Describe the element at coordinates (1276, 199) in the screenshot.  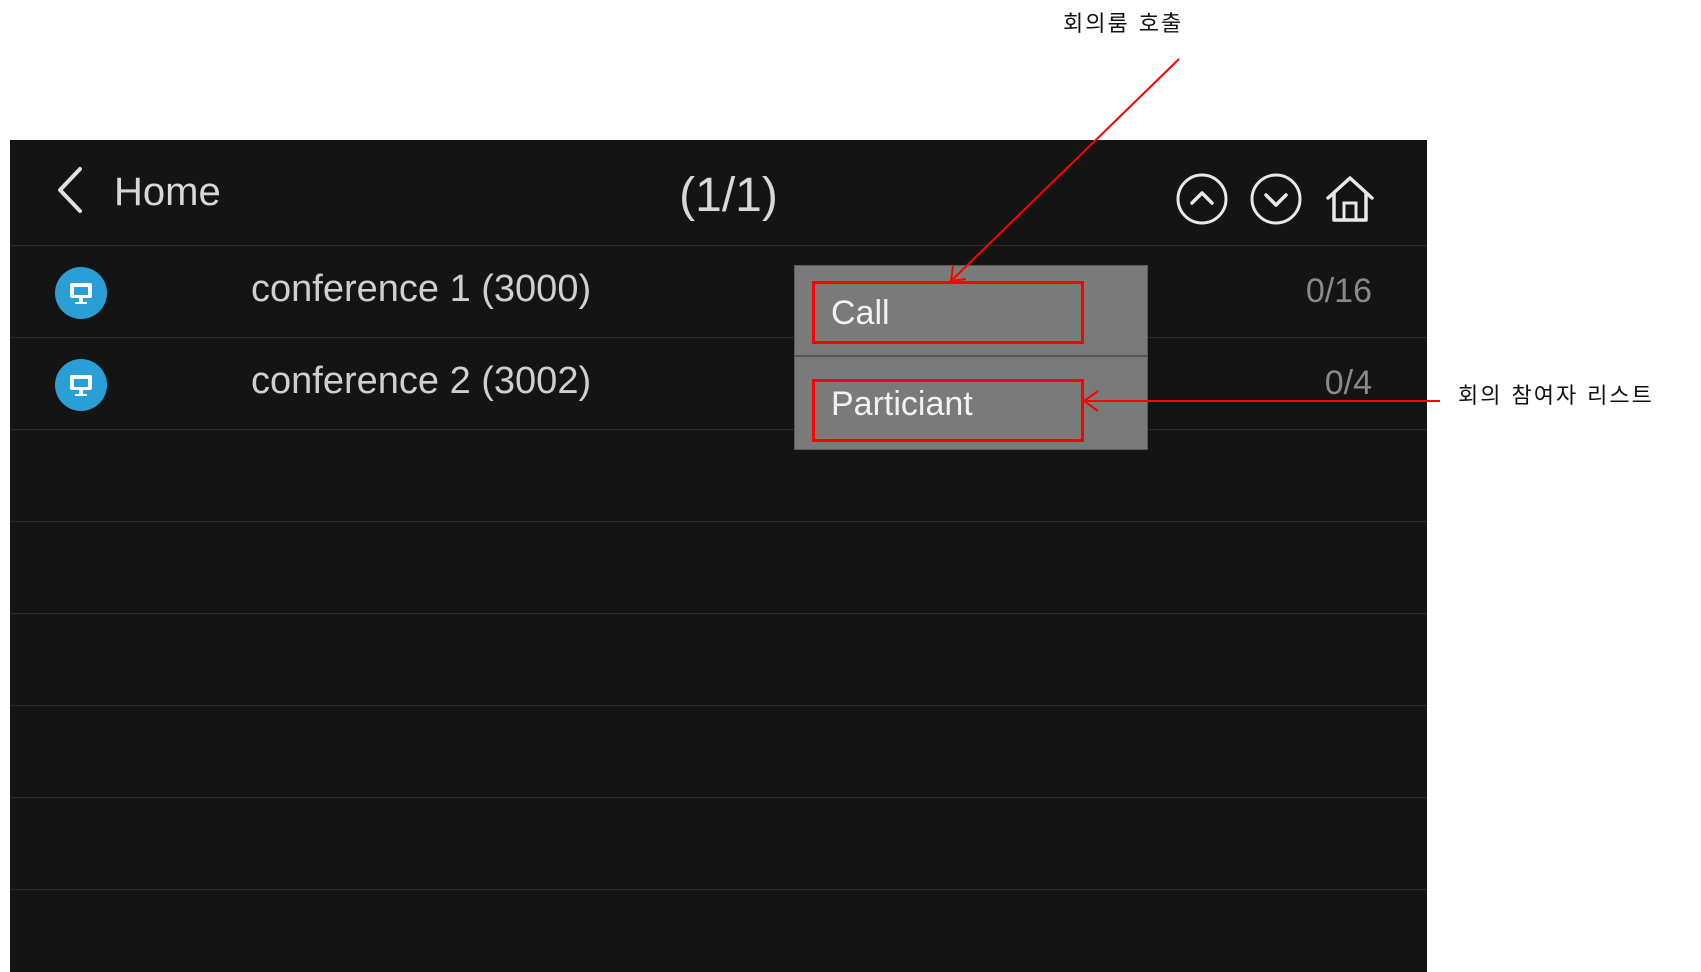
I see `scroll-down-button` at that location.